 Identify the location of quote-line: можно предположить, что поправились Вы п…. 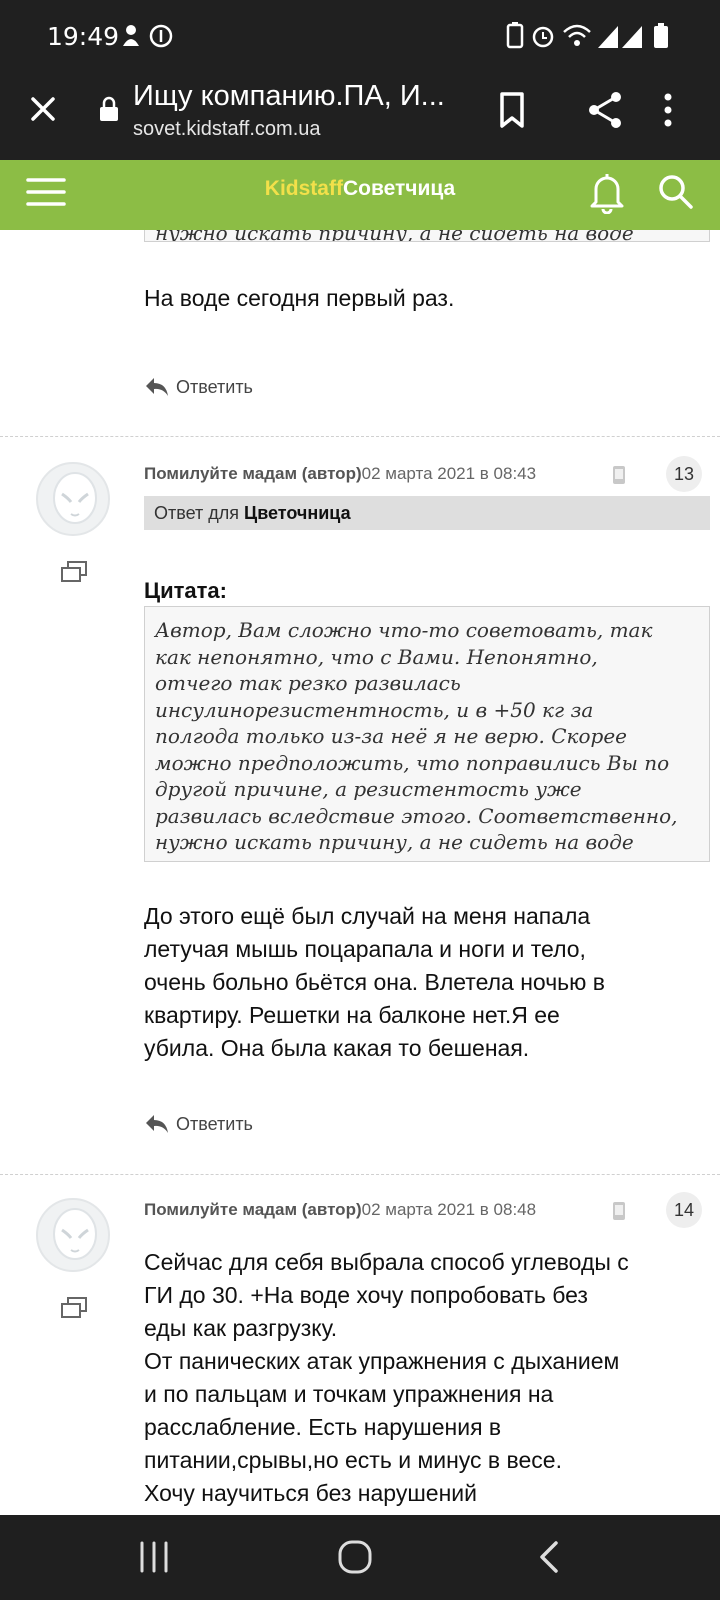
(412, 762).